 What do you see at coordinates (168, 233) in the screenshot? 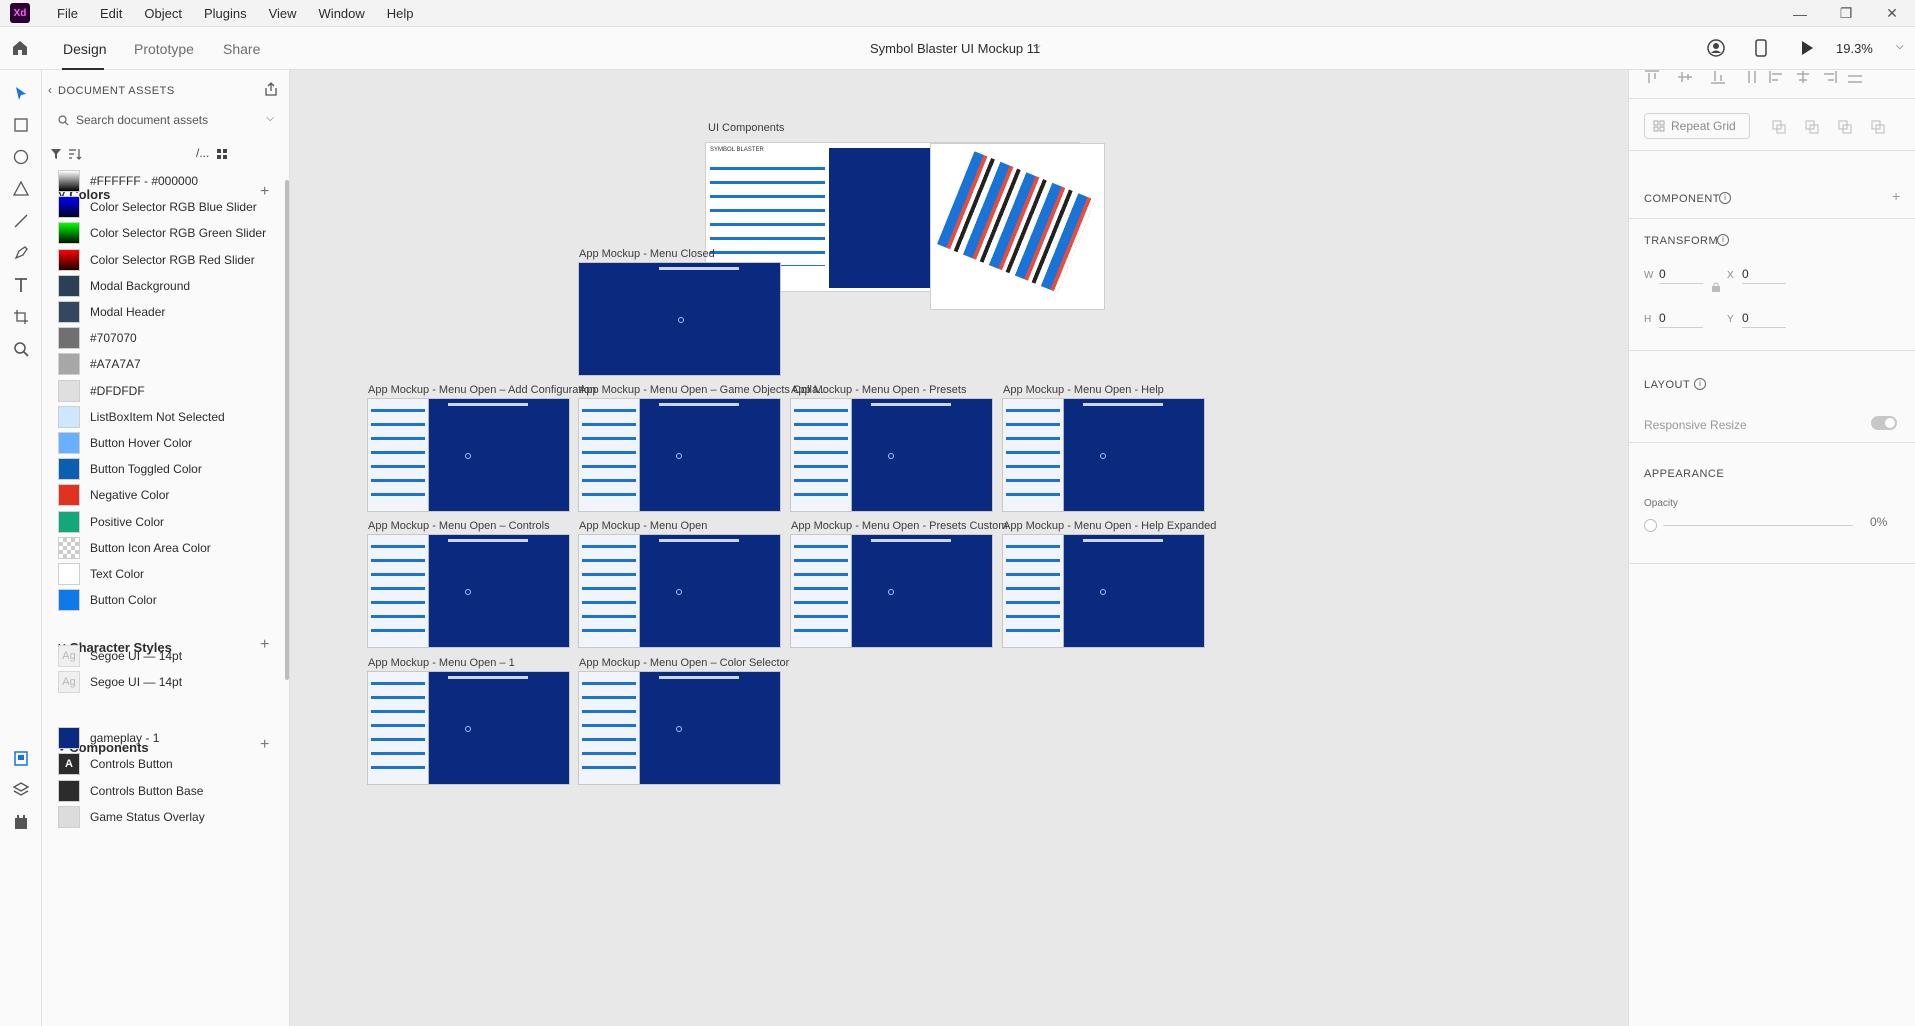
I see `asset-row: Color Selector RGB Green Slider` at bounding box center [168, 233].